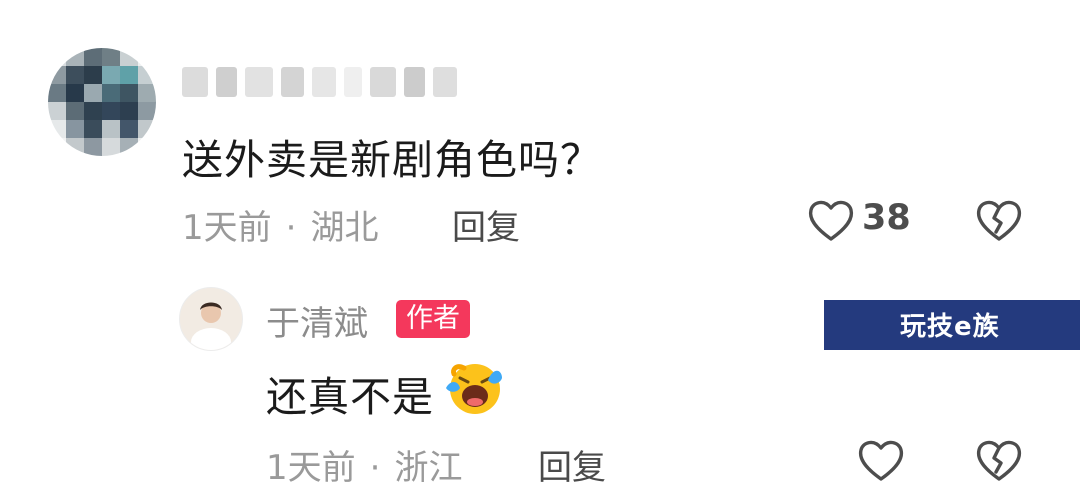 The image size is (1080, 499). I want to click on commenter-name-blurred, so click(319, 82).